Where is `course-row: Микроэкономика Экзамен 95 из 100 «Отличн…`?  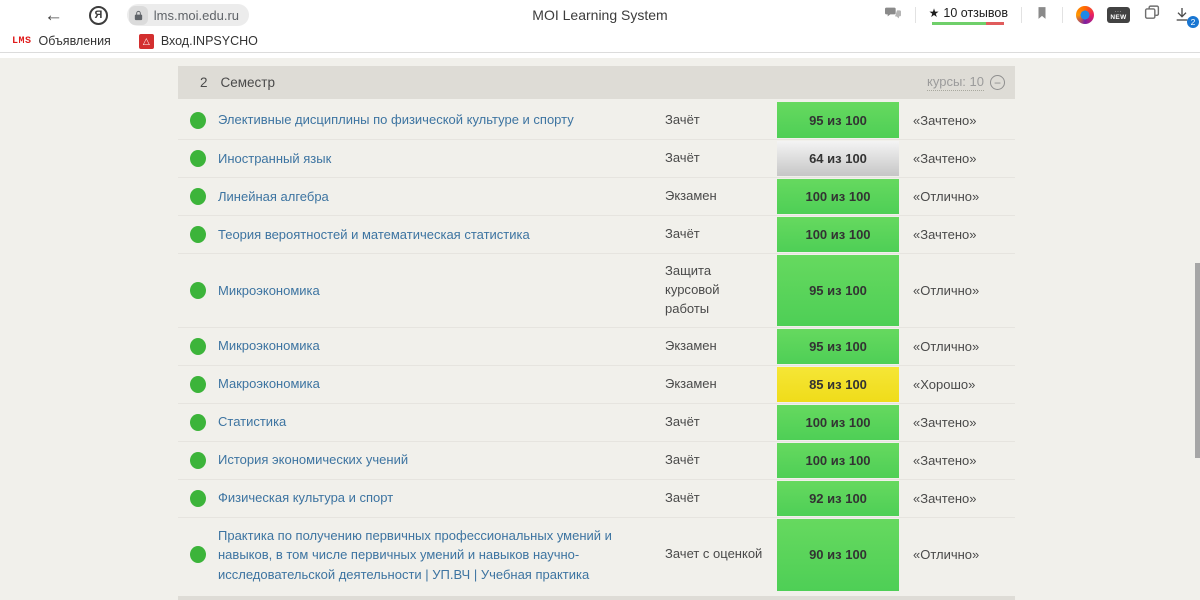 course-row: Микроэкономика Экзамен 95 из 100 «Отличн… is located at coordinates (596, 345).